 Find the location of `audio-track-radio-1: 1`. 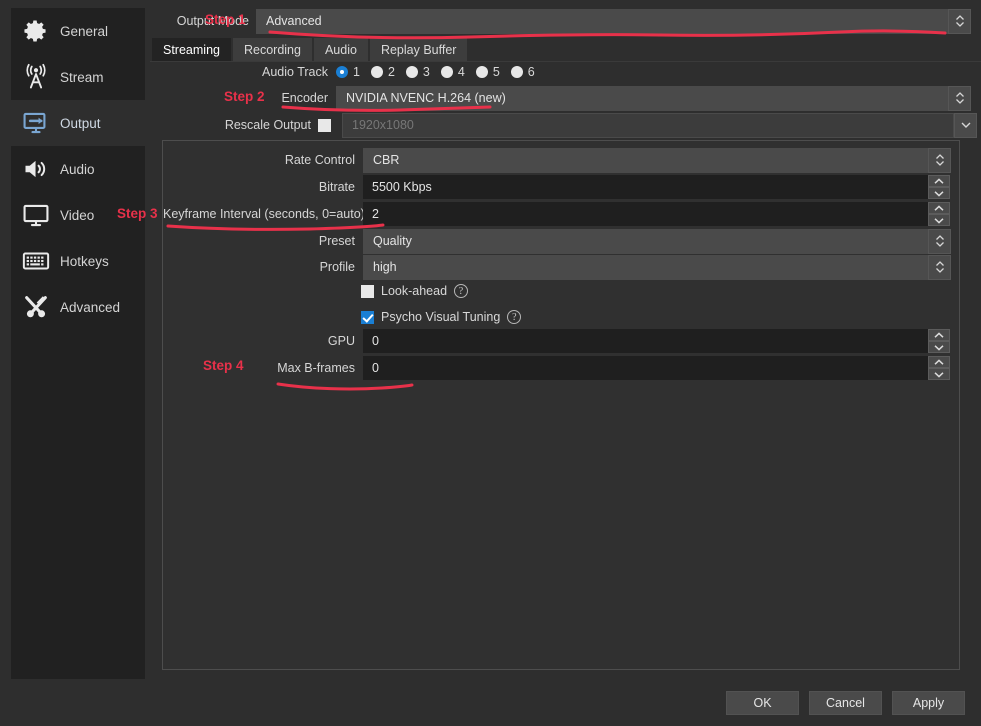

audio-track-radio-1: 1 is located at coordinates (348, 72).